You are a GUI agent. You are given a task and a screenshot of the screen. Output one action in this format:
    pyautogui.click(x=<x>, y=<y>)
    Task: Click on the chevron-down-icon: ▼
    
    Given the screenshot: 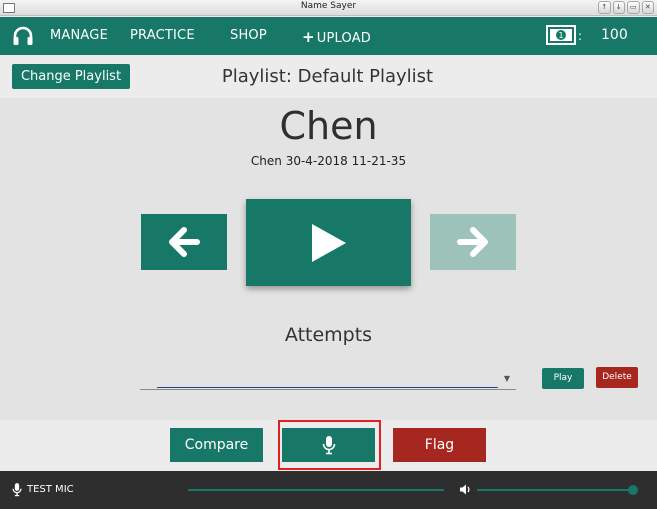 What is the action you would take?
    pyautogui.click(x=506, y=378)
    